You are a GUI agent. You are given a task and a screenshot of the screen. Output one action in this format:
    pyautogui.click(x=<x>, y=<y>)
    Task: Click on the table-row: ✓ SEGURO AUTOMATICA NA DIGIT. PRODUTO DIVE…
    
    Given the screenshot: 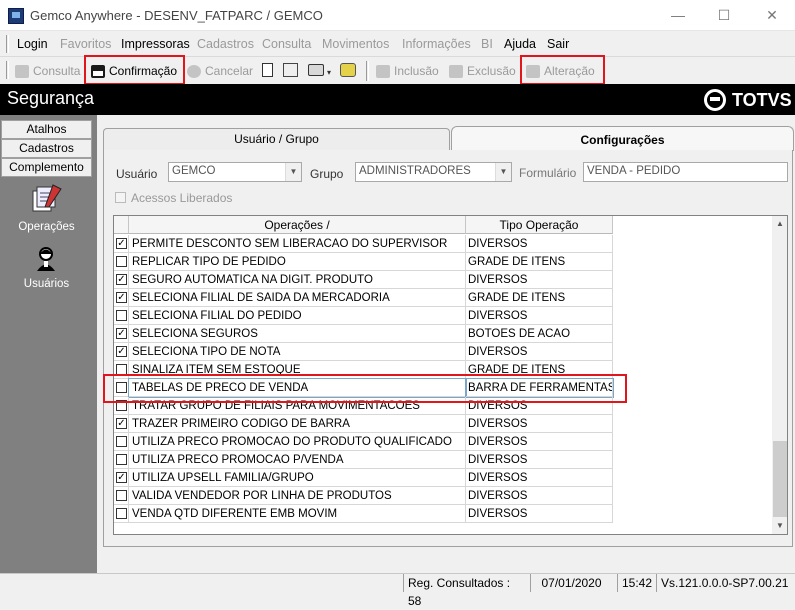 What is the action you would take?
    pyautogui.click(x=364, y=280)
    